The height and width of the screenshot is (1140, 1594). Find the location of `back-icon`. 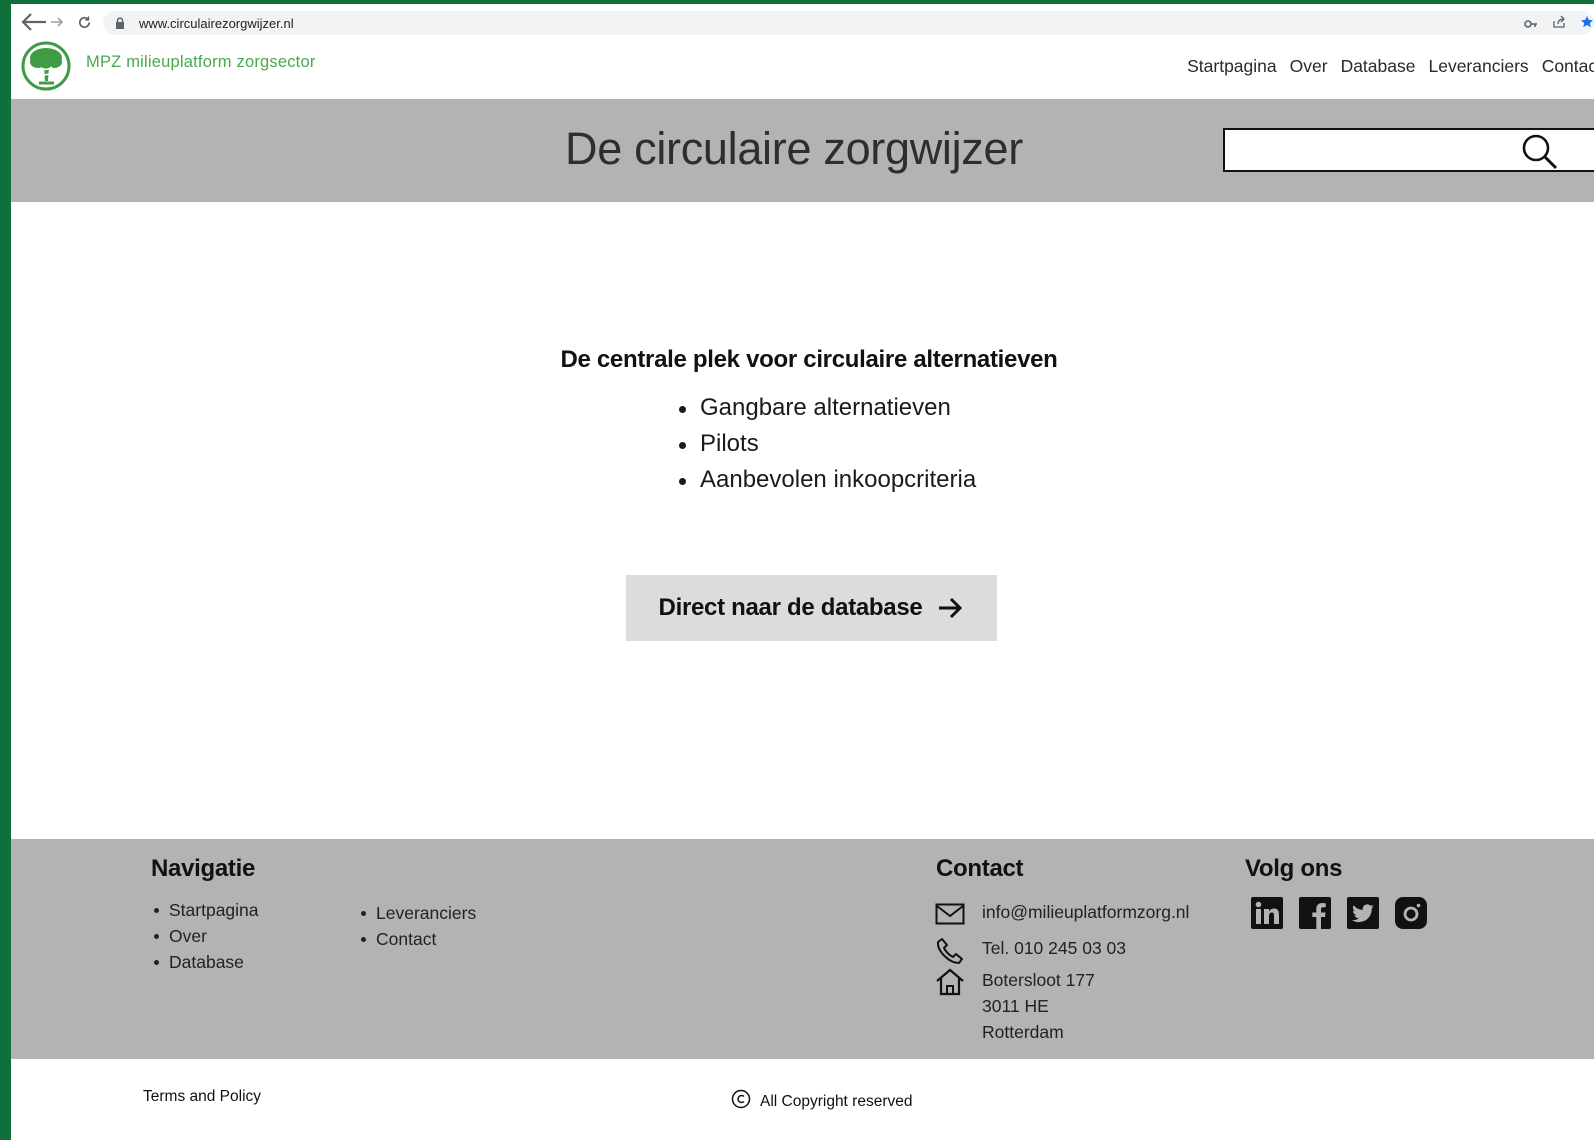

back-icon is located at coordinates (34, 22).